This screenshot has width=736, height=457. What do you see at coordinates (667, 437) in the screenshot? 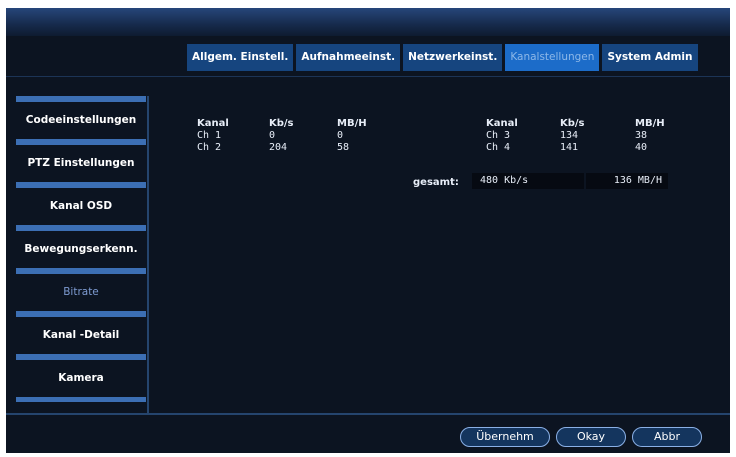
I see `cancel-button: Abbr` at bounding box center [667, 437].